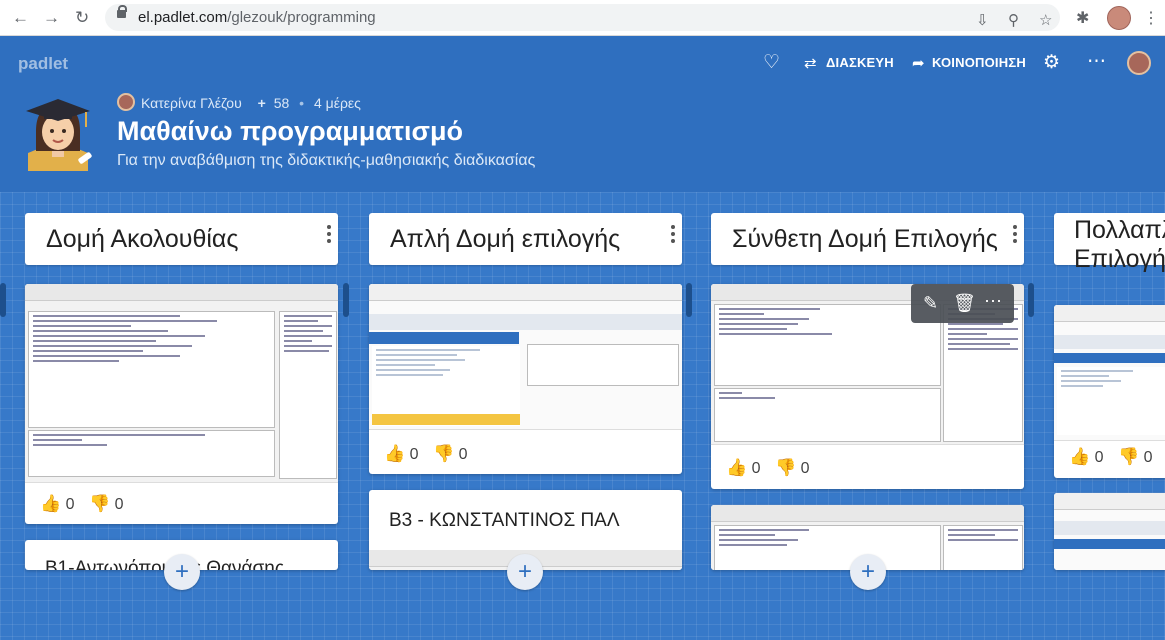  What do you see at coordinates (982, 20) in the screenshot?
I see `install-app-icon: ⇩` at bounding box center [982, 20].